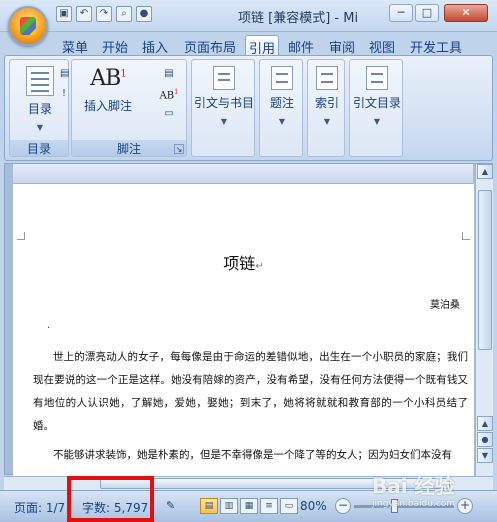 Image resolution: width=497 pixels, height=522 pixels. Describe the element at coordinates (436, 45) in the screenshot. I see `tab-developer: 开发工具` at that location.